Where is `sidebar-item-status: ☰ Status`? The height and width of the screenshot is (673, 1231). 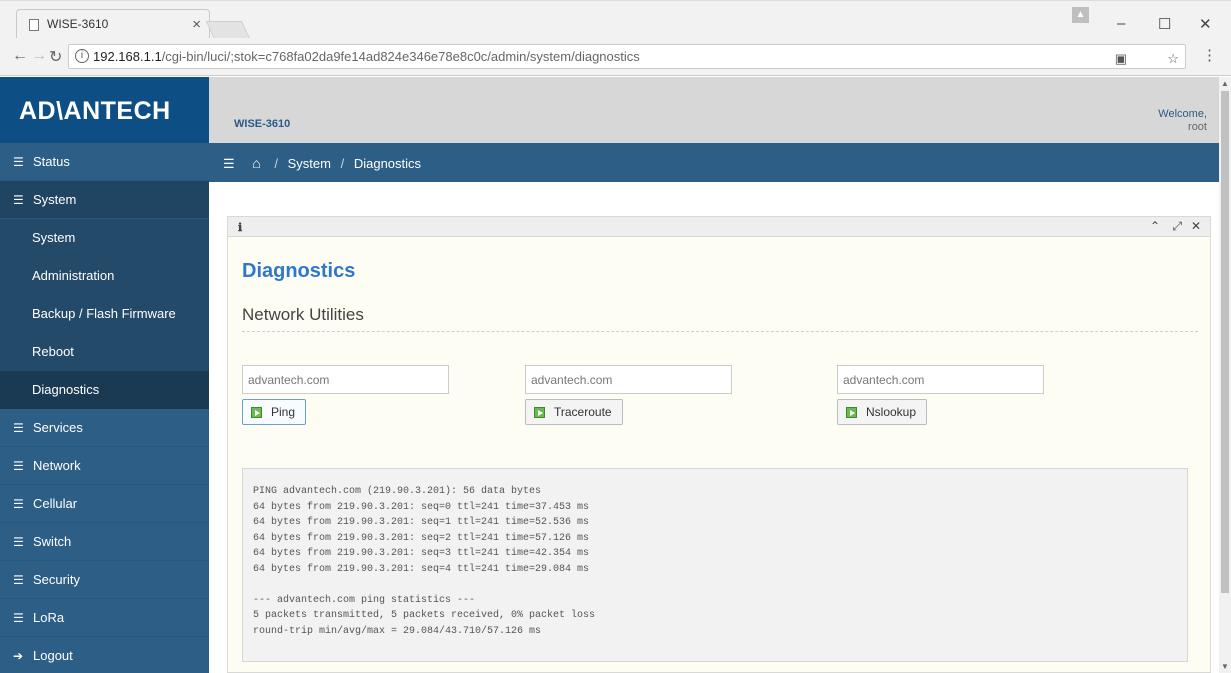 sidebar-item-status: ☰ Status is located at coordinates (104, 162).